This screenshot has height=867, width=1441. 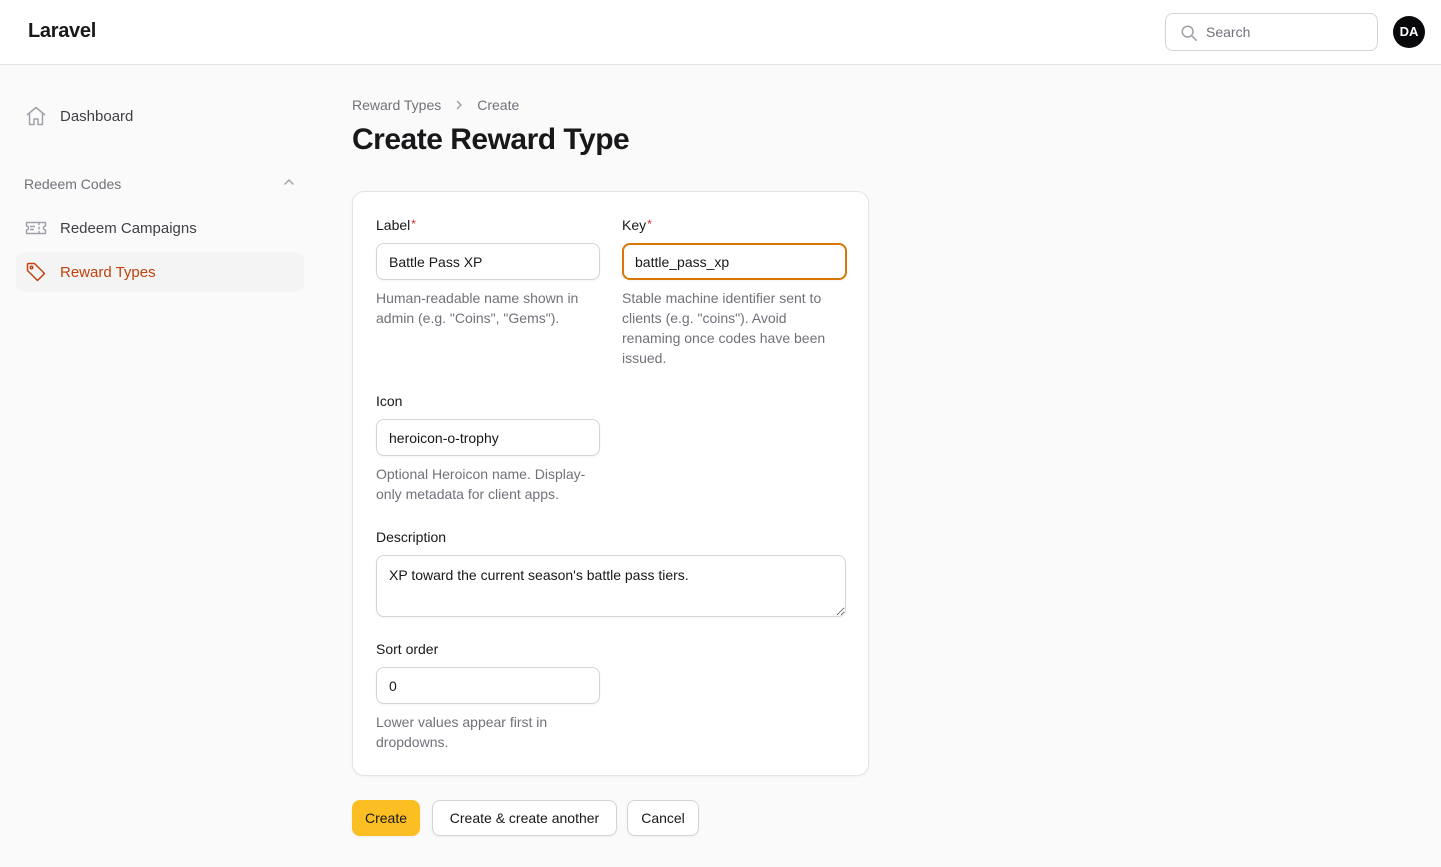 I want to click on sidebar-item-label: Redeem Campaigns, so click(x=128, y=228).